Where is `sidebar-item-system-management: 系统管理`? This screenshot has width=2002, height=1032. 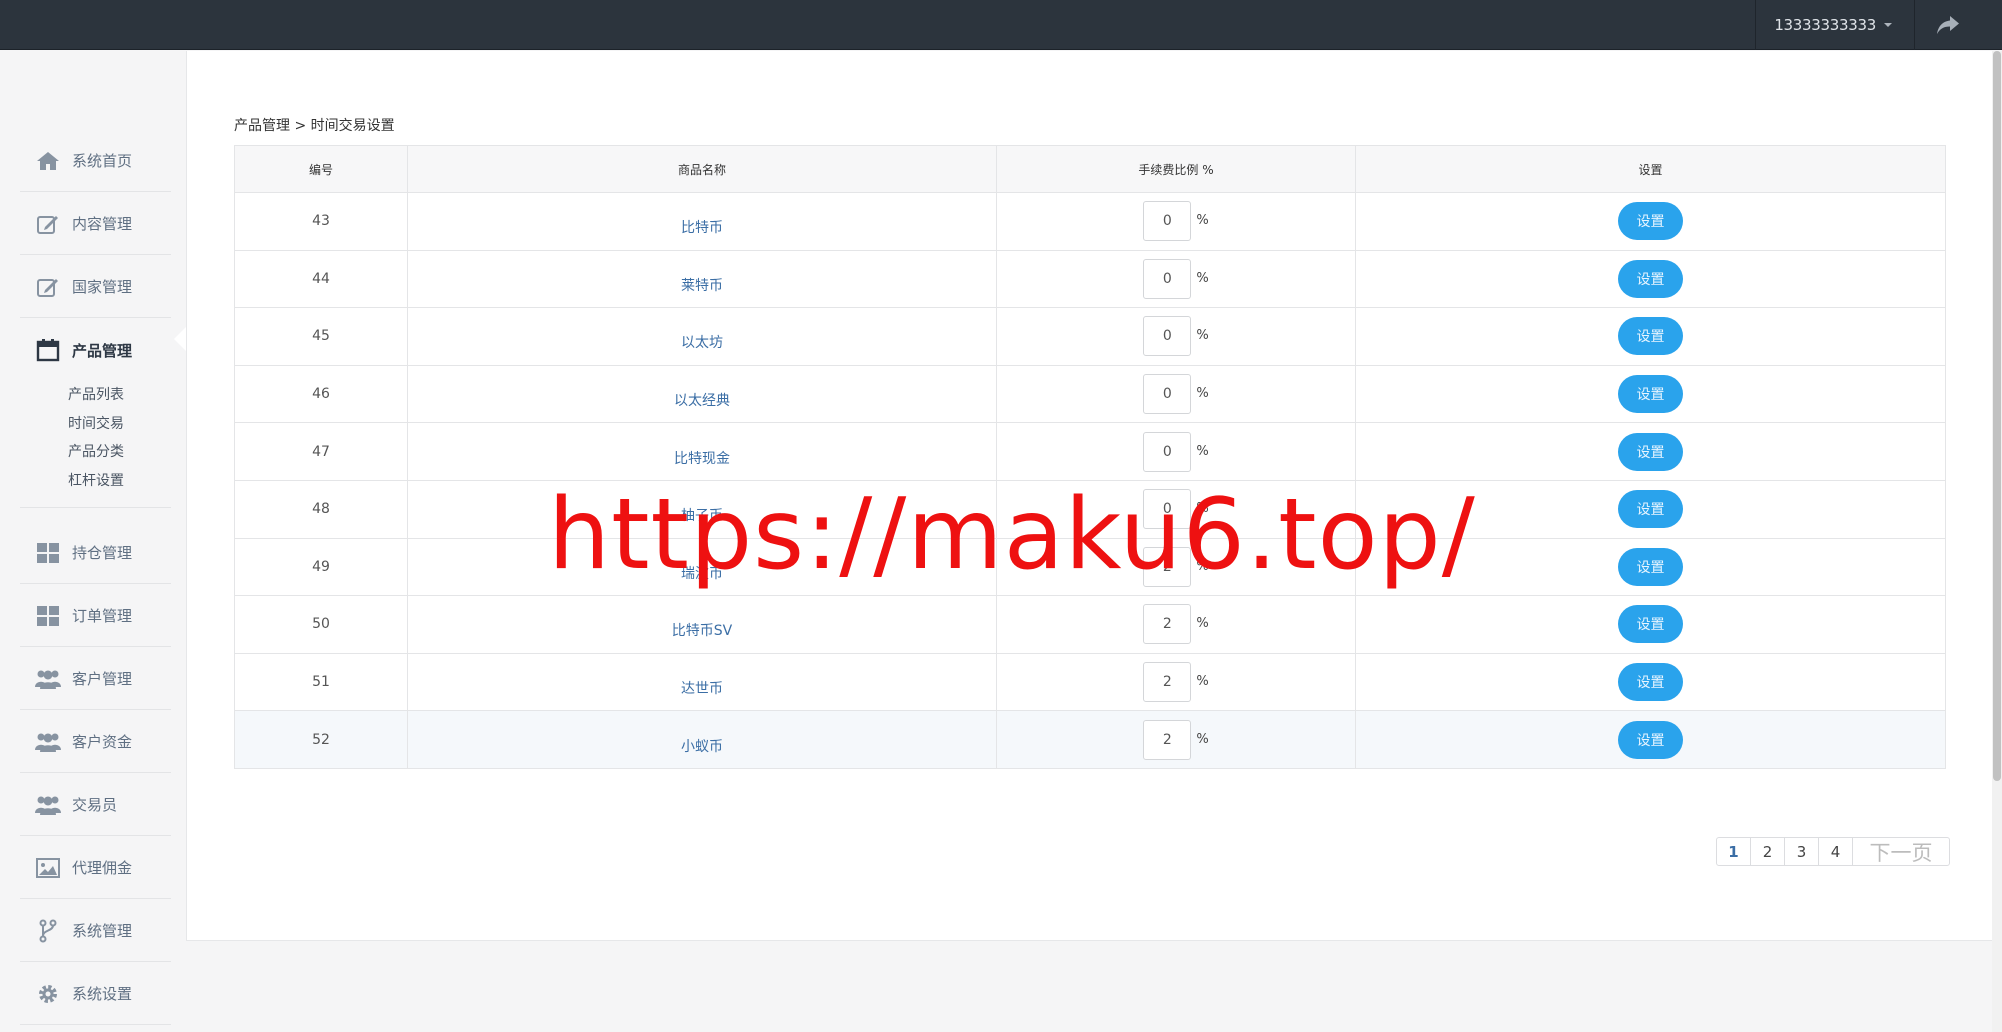 sidebar-item-system-management: 系统管理 is located at coordinates (95, 931).